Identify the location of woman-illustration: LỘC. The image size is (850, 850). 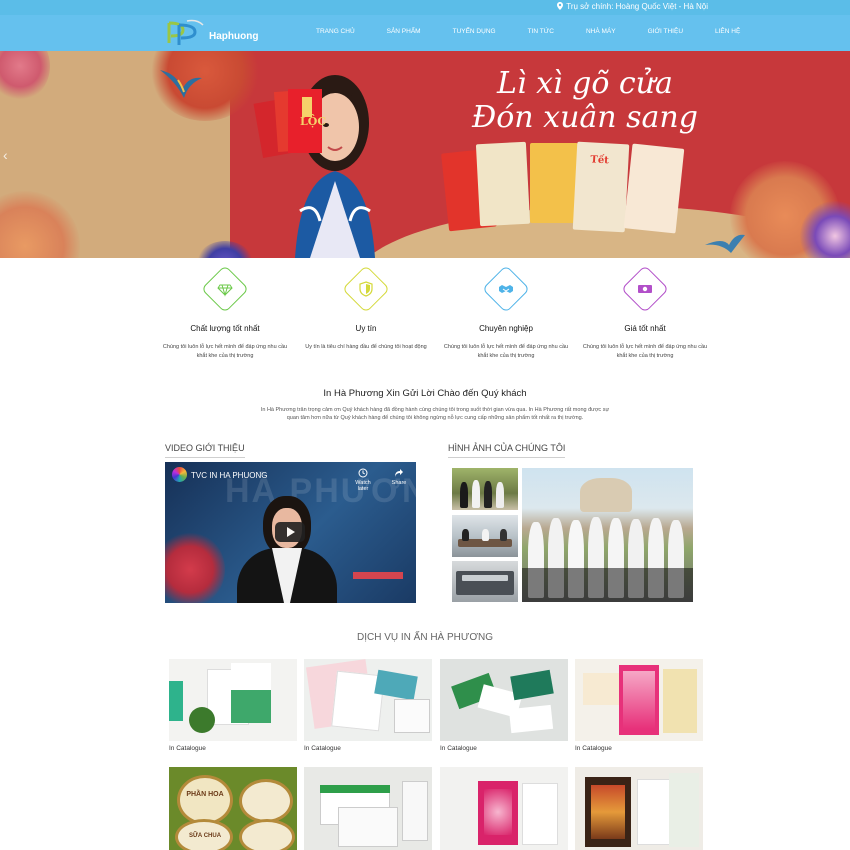
(314, 166).